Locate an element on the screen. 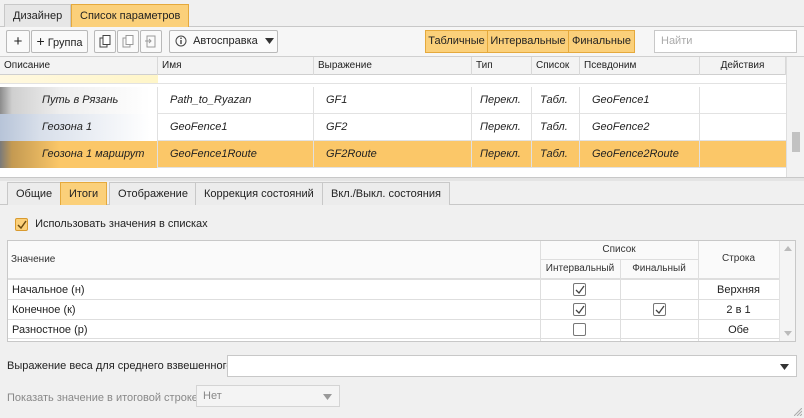  col-expression: Выражение is located at coordinates (393, 66).